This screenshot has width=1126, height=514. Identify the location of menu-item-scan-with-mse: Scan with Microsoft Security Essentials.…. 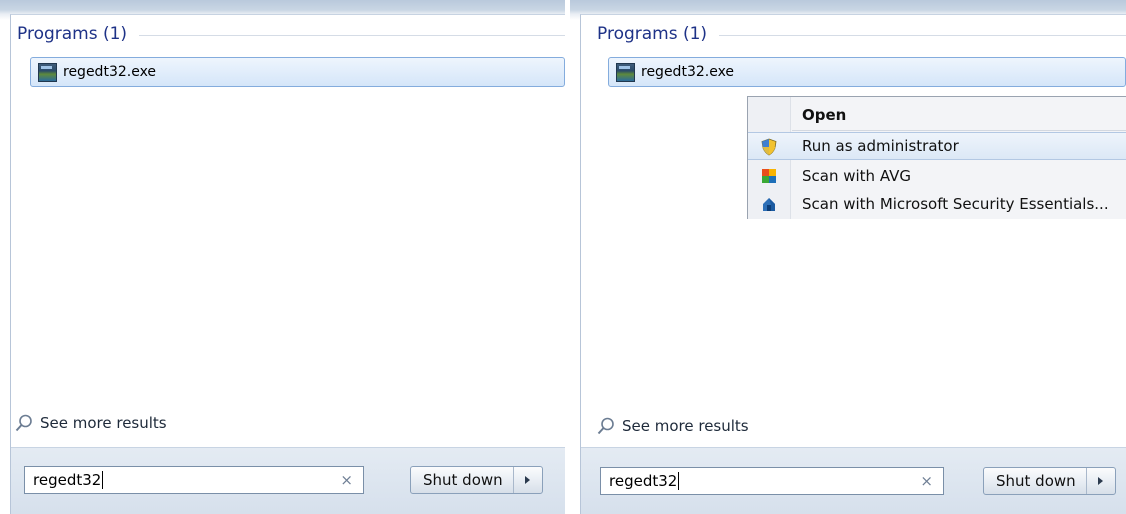
(937, 204).